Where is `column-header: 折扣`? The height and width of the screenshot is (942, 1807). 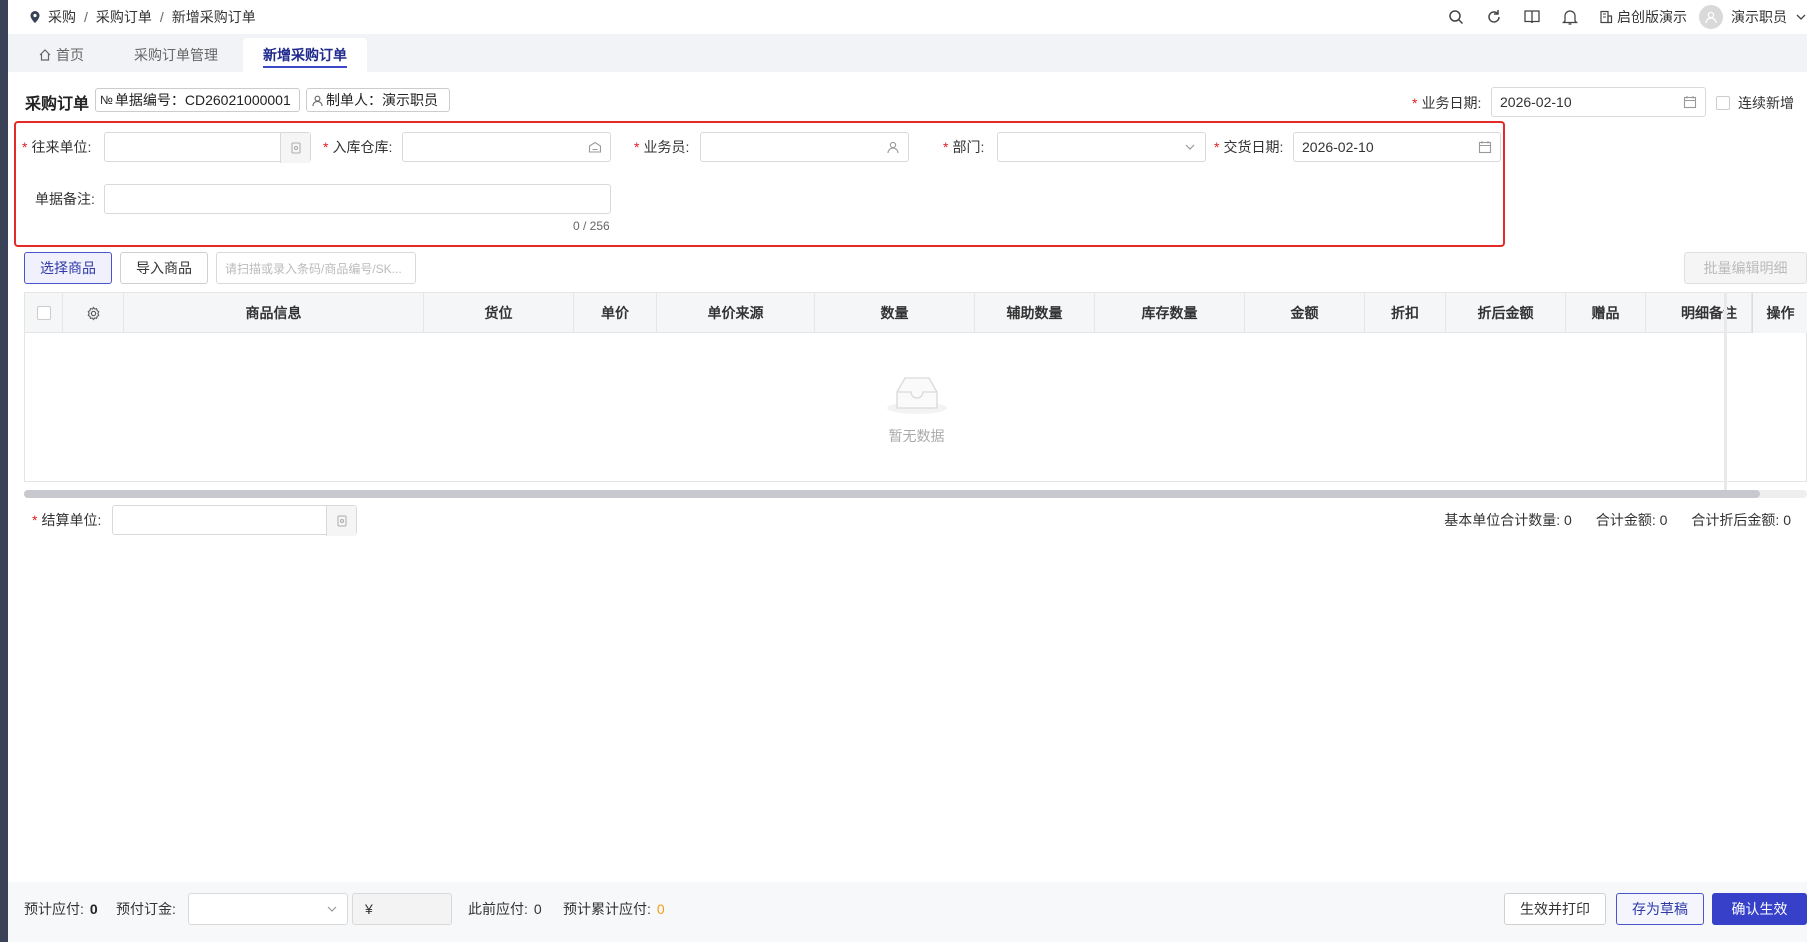 column-header: 折扣 is located at coordinates (1405, 313).